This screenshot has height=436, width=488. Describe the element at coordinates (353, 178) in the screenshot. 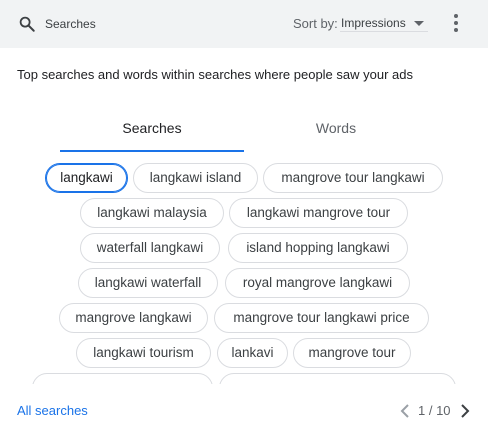

I see `chip-mangrove-tour-langkawi: mangrove tour langkawi` at that location.